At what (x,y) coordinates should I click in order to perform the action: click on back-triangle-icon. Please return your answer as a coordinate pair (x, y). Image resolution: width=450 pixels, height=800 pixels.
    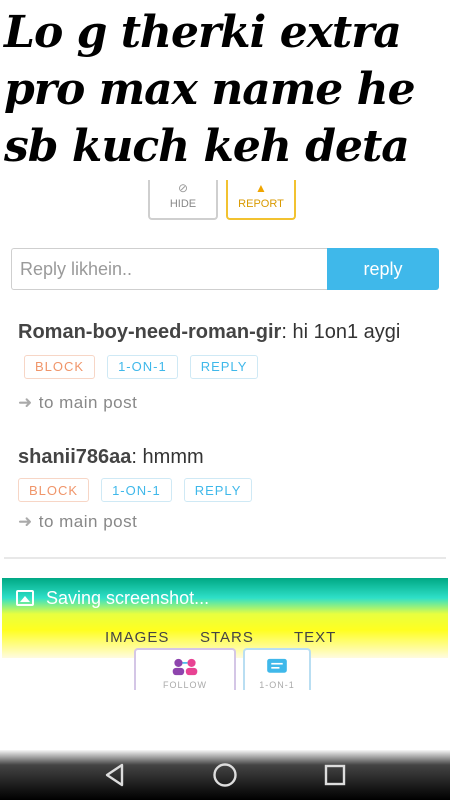
    Looking at the image, I should click on (115, 775).